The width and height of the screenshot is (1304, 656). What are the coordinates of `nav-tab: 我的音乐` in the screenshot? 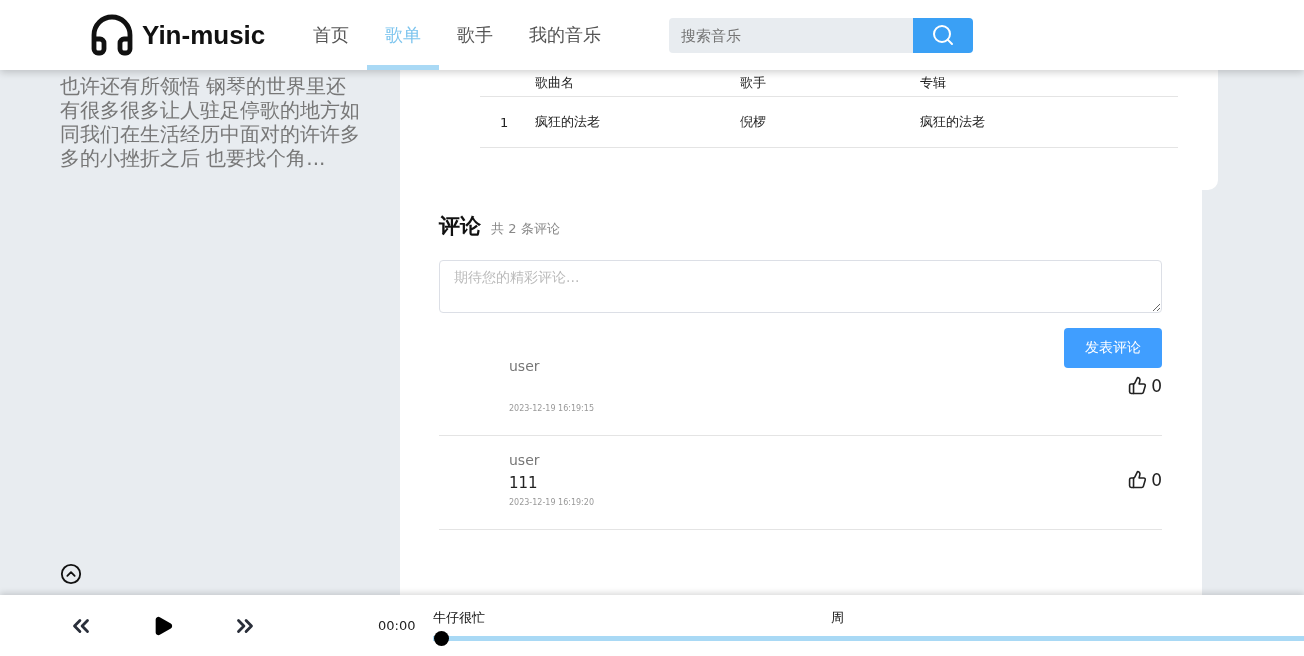 It's located at (565, 35).